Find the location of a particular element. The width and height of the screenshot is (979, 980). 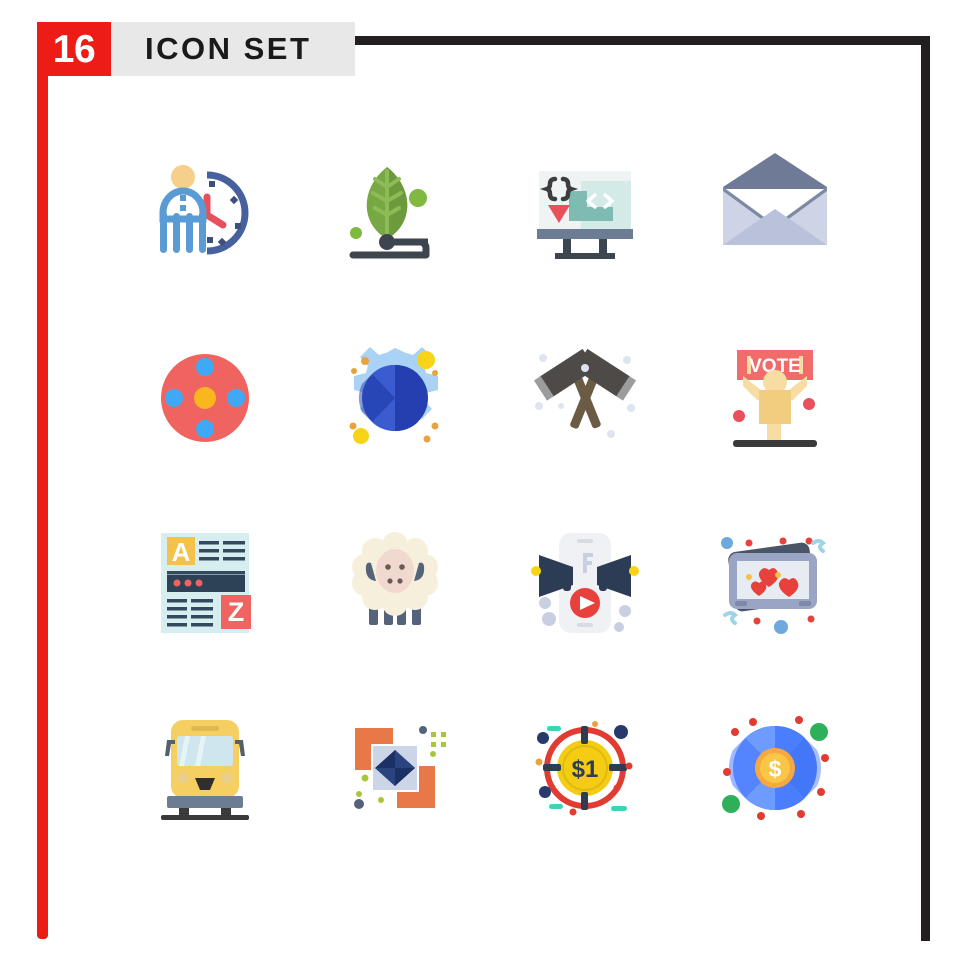

svg-text: Z is located at coordinates (236, 612).